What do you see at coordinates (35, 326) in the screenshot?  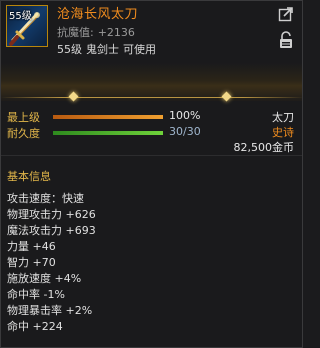 I see `attribute-item: 命中 +224` at bounding box center [35, 326].